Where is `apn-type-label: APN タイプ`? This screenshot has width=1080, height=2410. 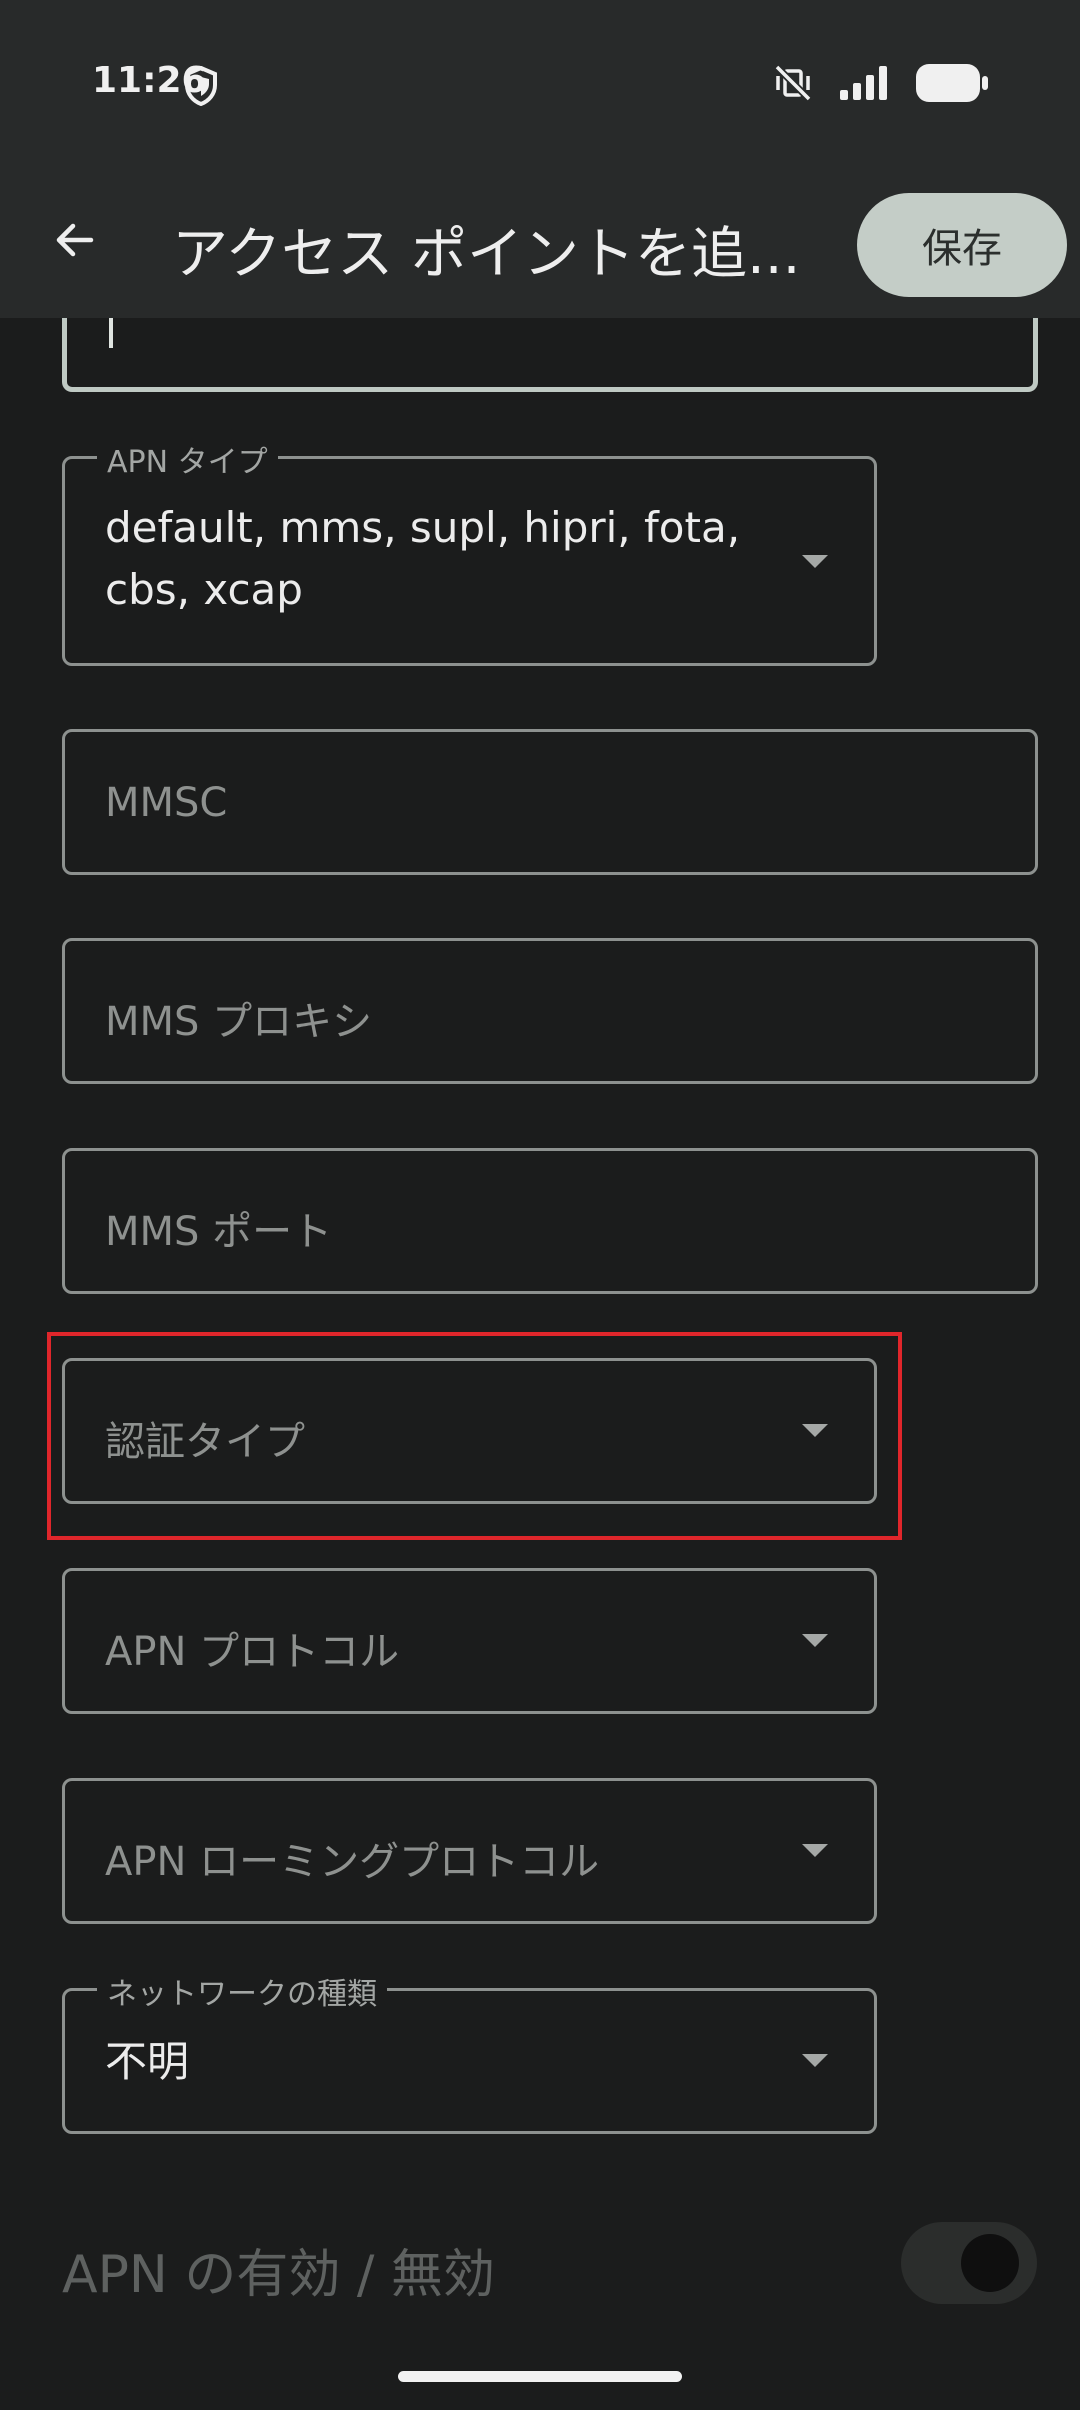 apn-type-label: APN タイプ is located at coordinates (187, 459).